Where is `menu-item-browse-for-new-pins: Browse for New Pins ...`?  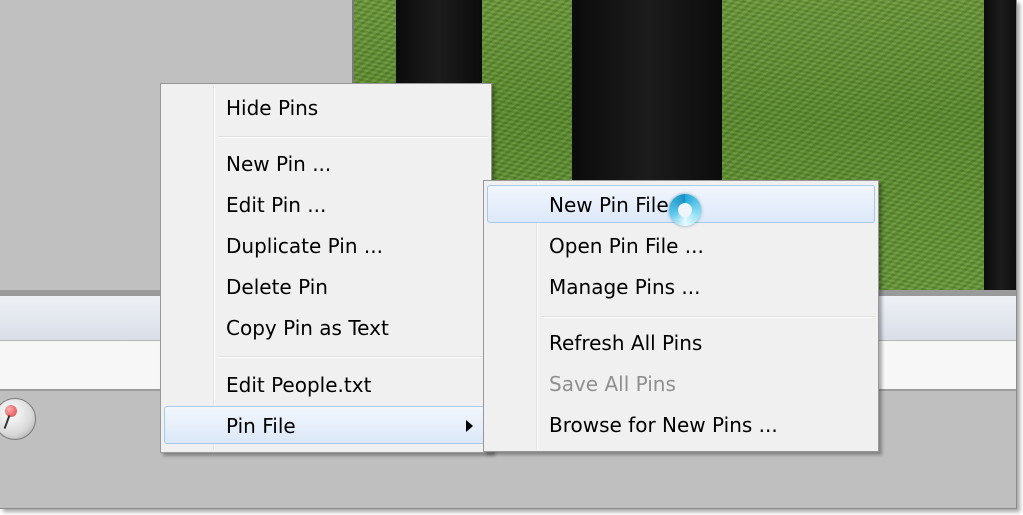
menu-item-browse-for-new-pins: Browse for New Pins ... is located at coordinates (681, 424).